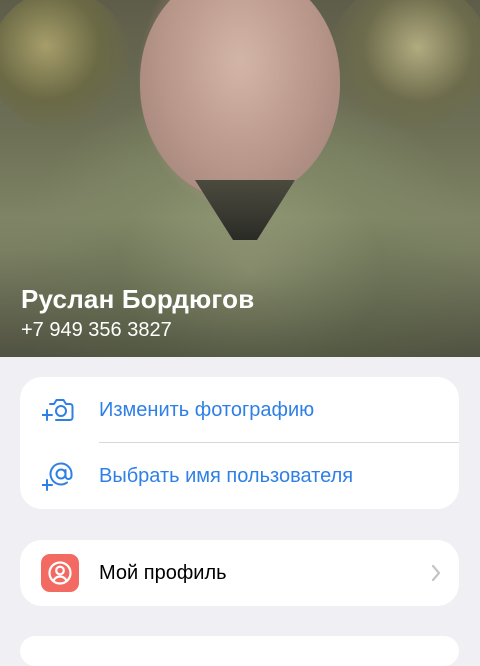  What do you see at coordinates (436, 573) in the screenshot?
I see `chevron-right-icon` at bounding box center [436, 573].